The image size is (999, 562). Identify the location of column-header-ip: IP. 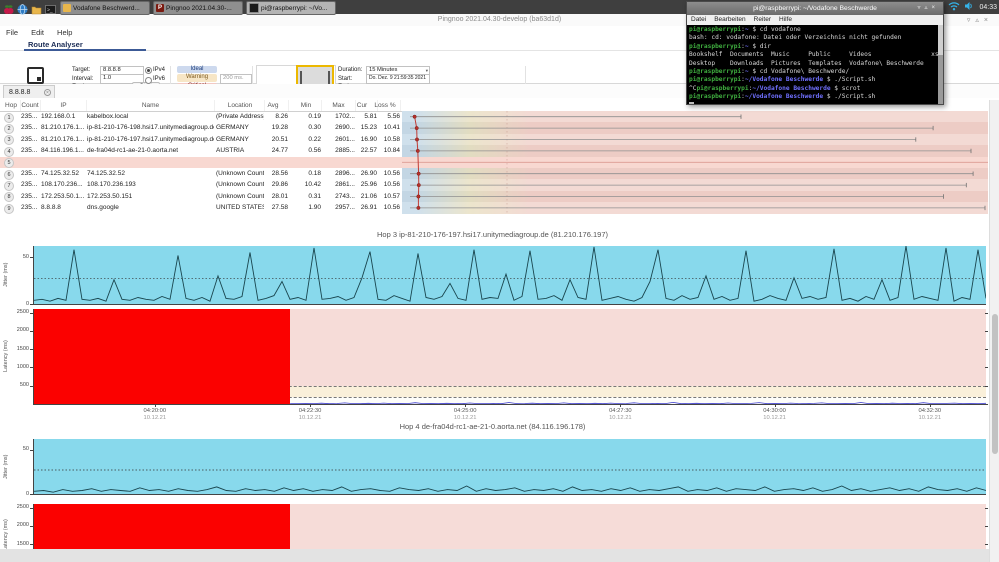
(64, 105).